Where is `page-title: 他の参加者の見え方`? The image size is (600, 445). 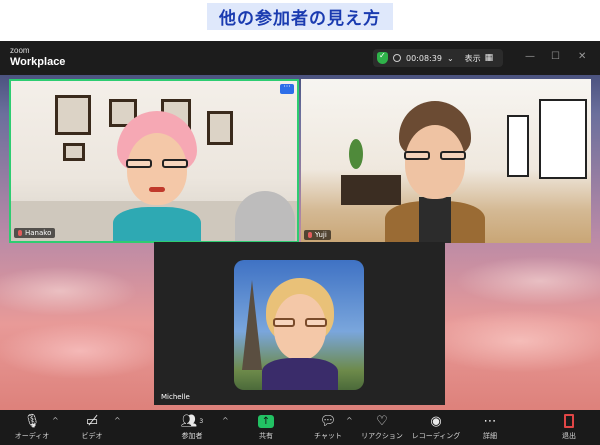
page-title: 他の参加者の見え方 is located at coordinates (300, 16).